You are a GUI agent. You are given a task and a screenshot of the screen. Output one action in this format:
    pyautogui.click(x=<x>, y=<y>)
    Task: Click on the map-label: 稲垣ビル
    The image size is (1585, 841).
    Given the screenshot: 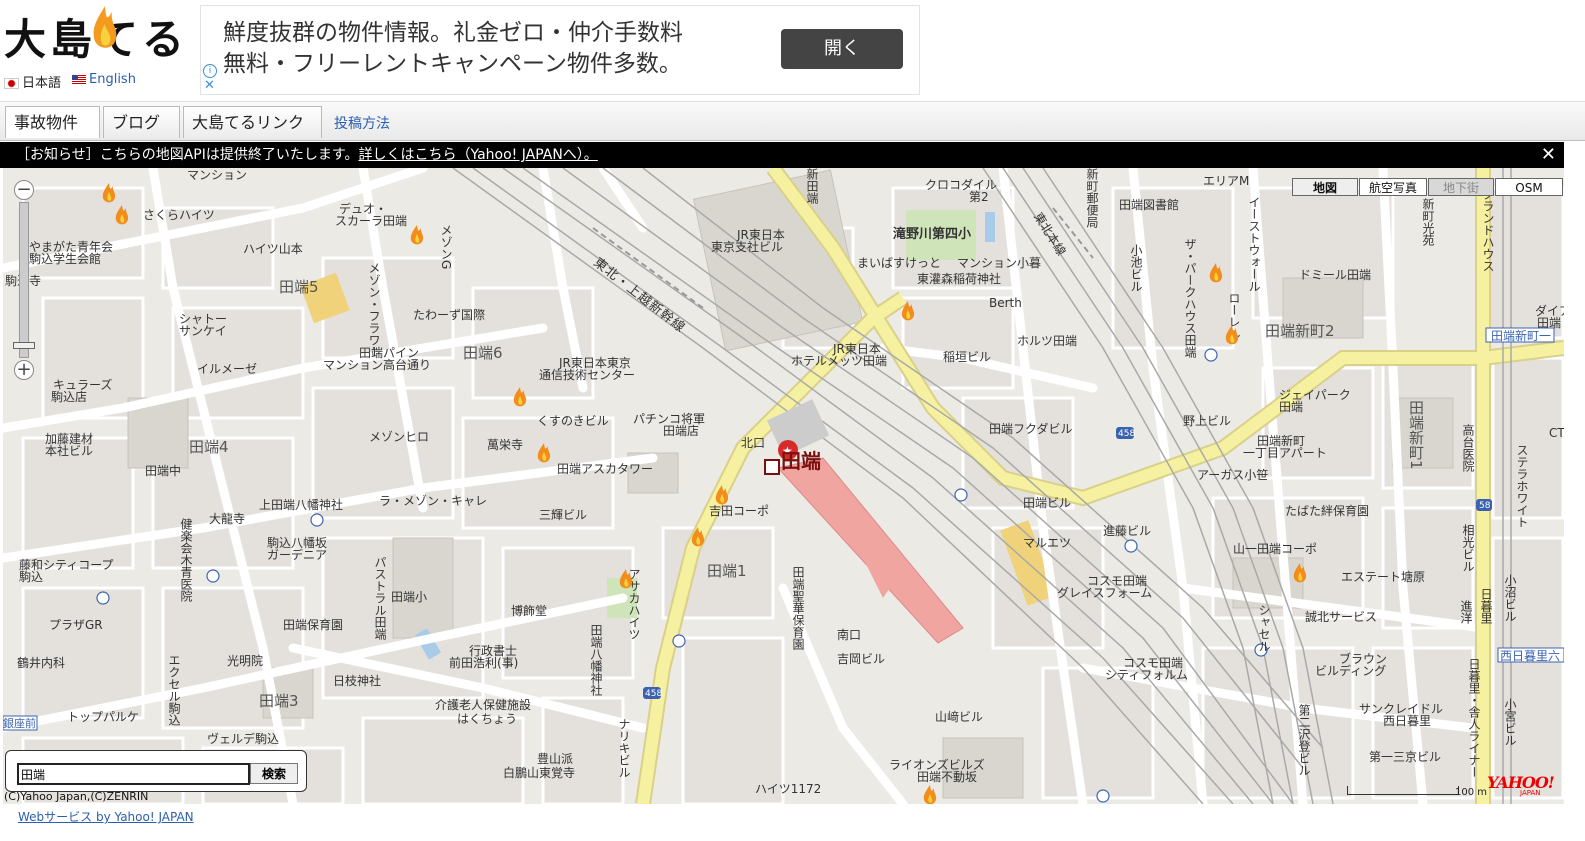 What is the action you would take?
    pyautogui.click(x=967, y=357)
    